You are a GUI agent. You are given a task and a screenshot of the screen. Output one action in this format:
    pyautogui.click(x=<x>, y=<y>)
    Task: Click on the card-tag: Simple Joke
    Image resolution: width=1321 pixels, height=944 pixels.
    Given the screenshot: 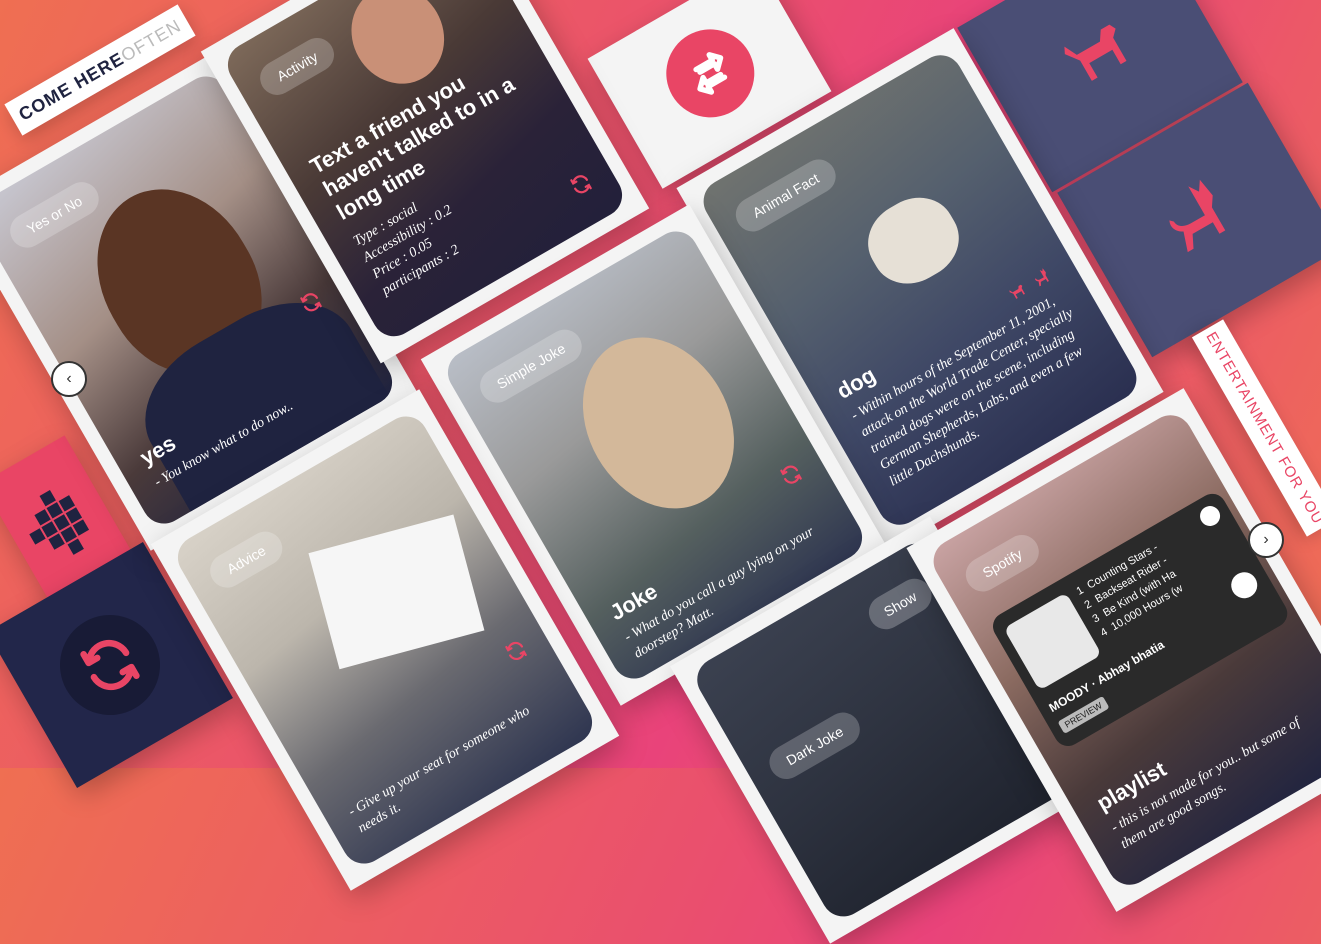 What is the action you would take?
    pyautogui.click(x=531, y=366)
    